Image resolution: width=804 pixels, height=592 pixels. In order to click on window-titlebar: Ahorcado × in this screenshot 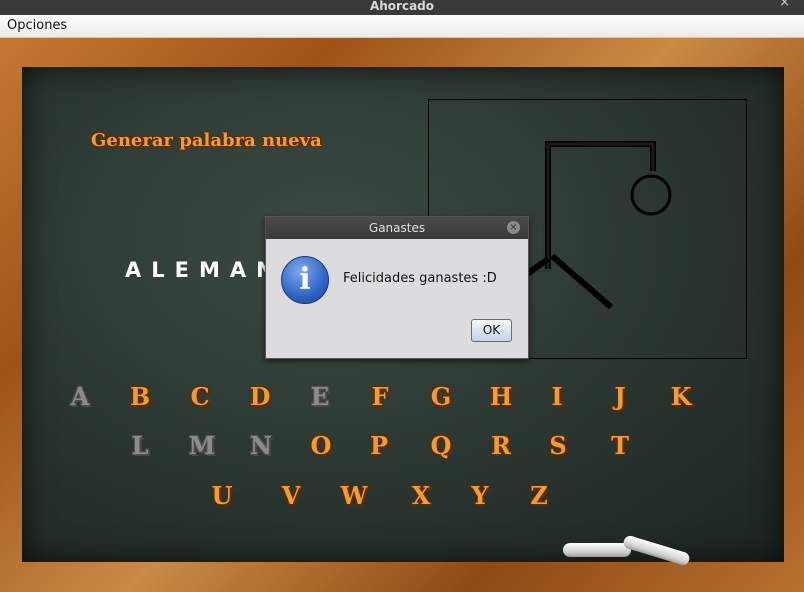, I will do `click(402, 7)`.